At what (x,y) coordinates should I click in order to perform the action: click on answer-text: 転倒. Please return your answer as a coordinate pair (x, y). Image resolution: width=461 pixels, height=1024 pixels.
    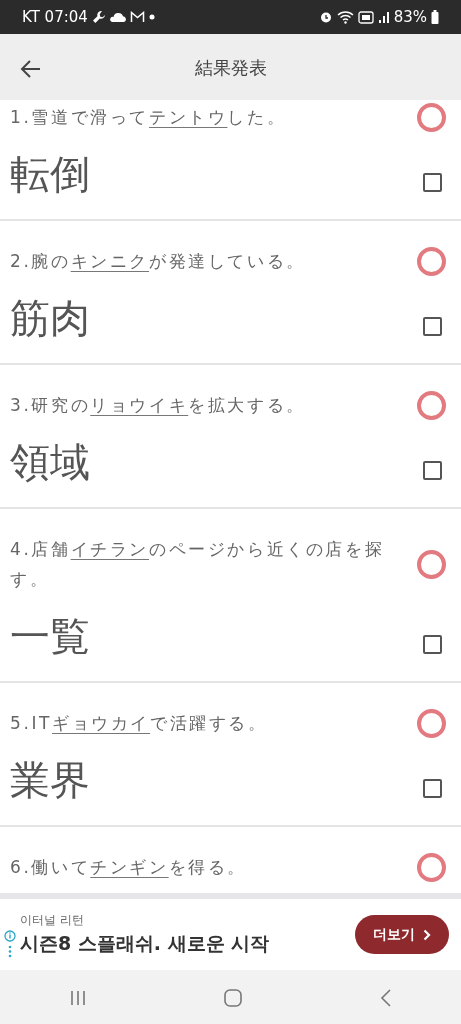
    Looking at the image, I should click on (50, 174).